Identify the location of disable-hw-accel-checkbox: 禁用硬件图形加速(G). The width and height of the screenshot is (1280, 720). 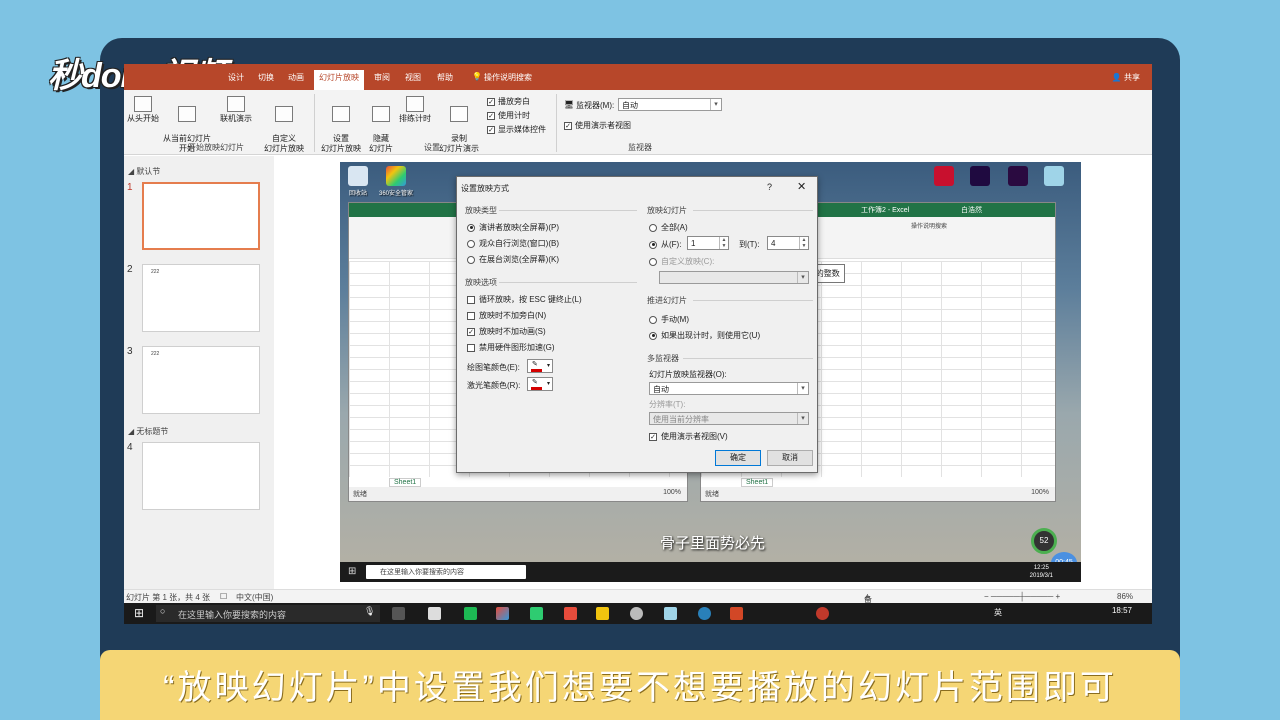
(511, 347).